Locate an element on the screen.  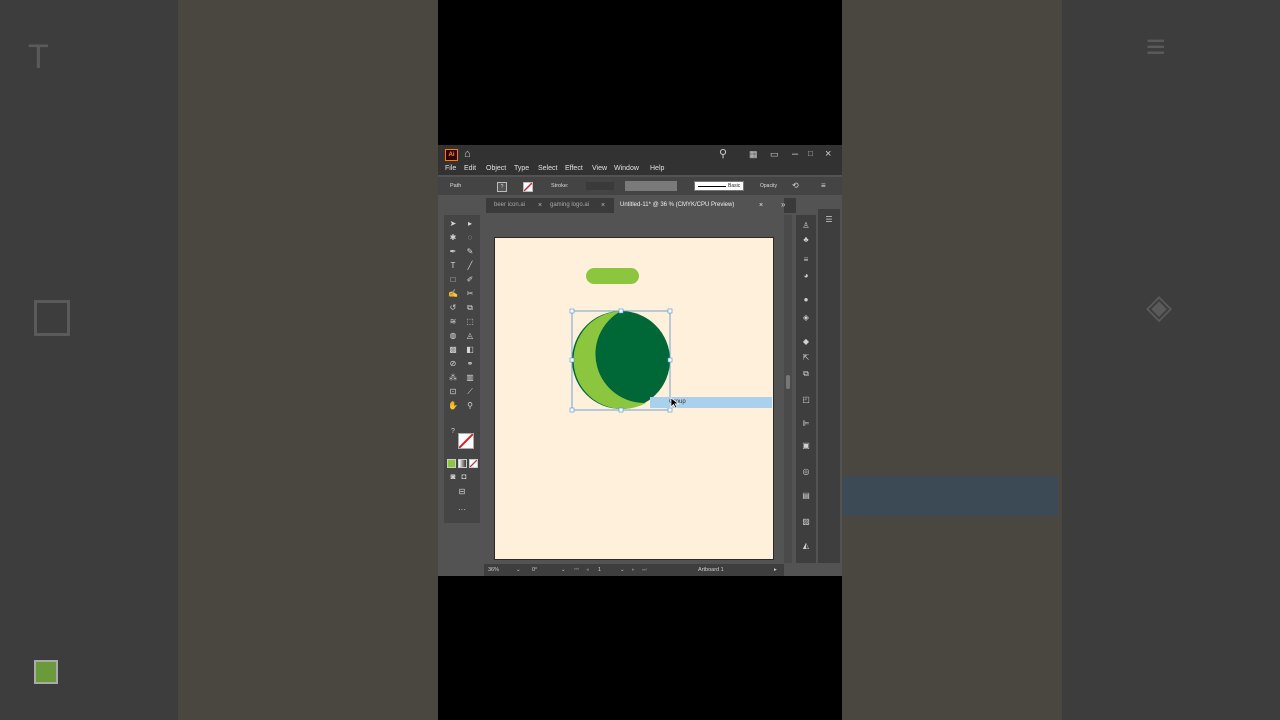
zoom-tool-icon: ⚲ is located at coordinates (470, 406).